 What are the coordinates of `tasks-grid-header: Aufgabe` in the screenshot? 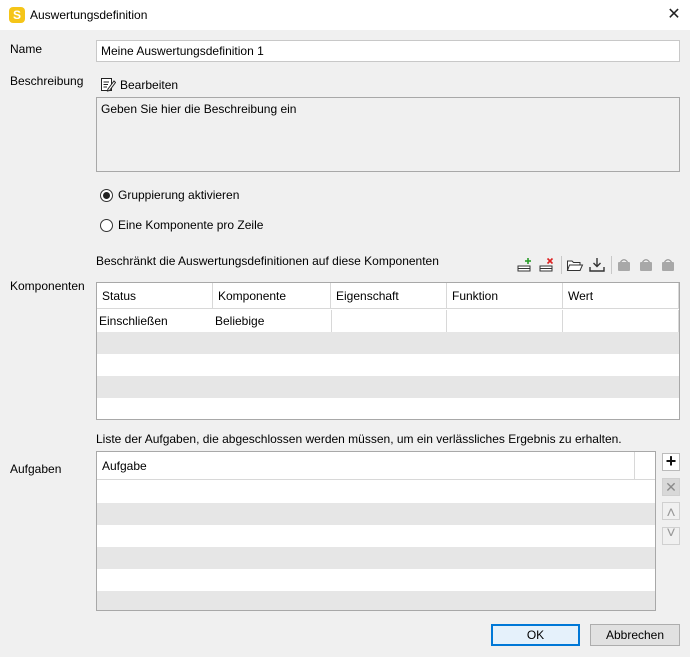 It's located at (376, 466).